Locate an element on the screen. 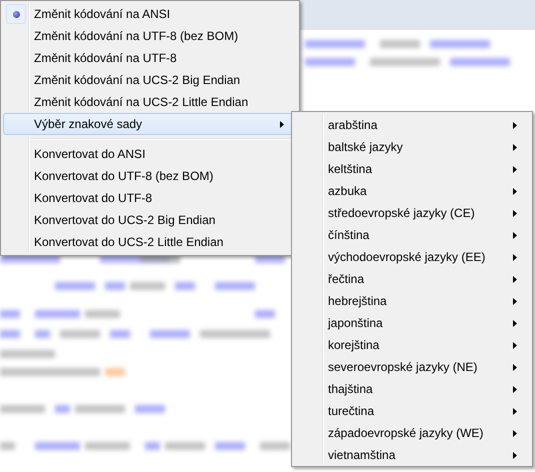 The width and height of the screenshot is (535, 472). menu-item: hebrejština is located at coordinates (412, 301).